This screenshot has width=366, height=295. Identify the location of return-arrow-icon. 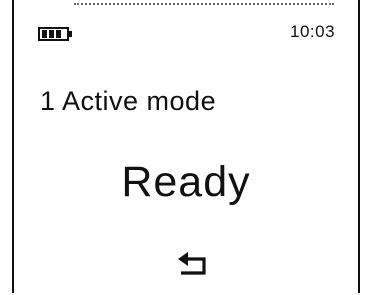
(192, 263).